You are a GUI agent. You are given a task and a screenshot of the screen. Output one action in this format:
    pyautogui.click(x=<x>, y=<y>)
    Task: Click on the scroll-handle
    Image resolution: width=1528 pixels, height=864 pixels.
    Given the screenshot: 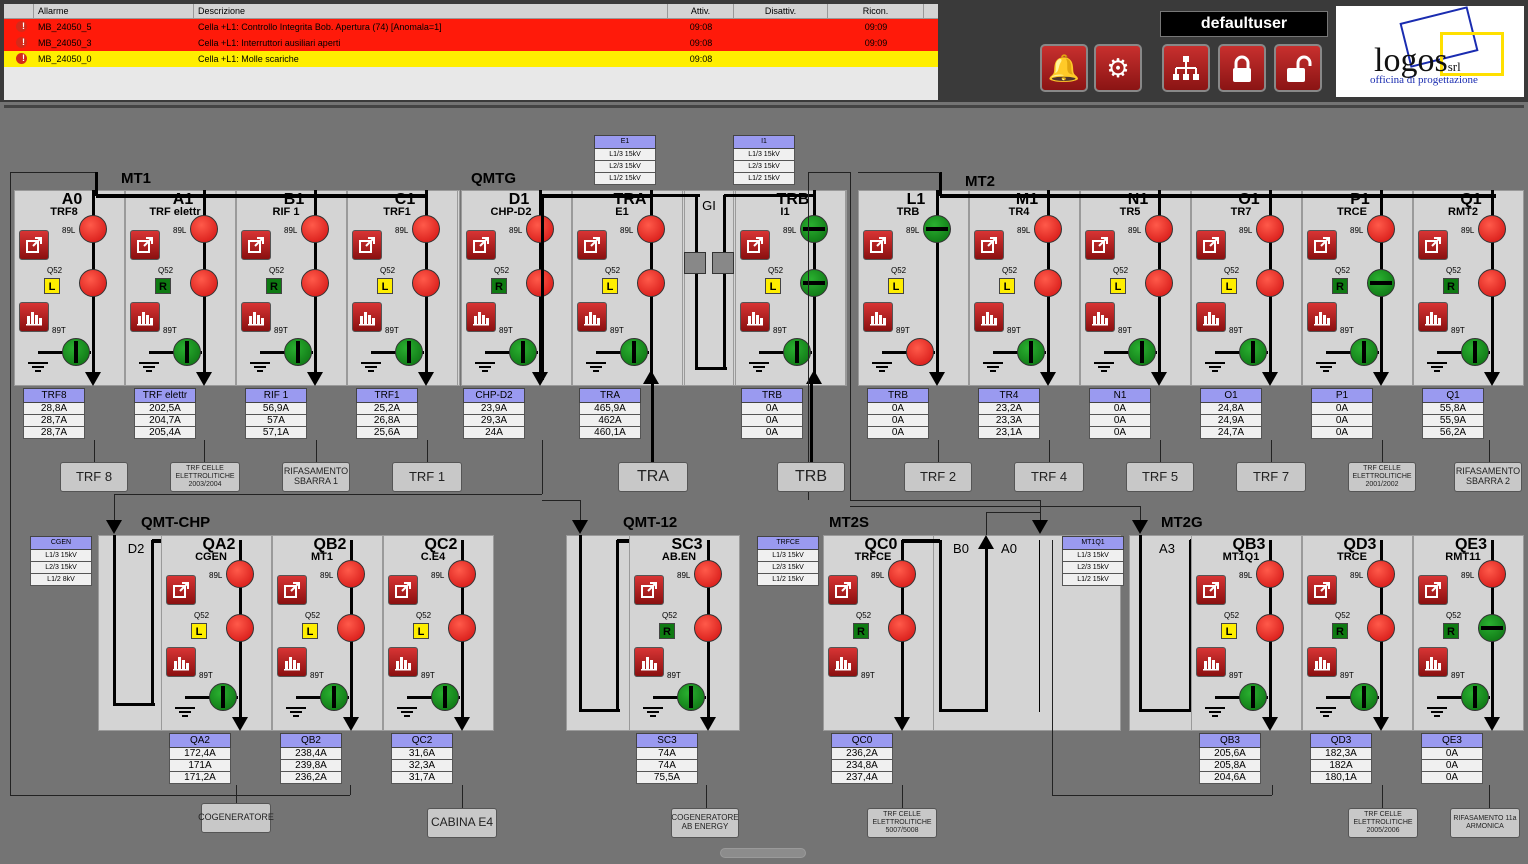 What is the action you would take?
    pyautogui.click(x=763, y=853)
    